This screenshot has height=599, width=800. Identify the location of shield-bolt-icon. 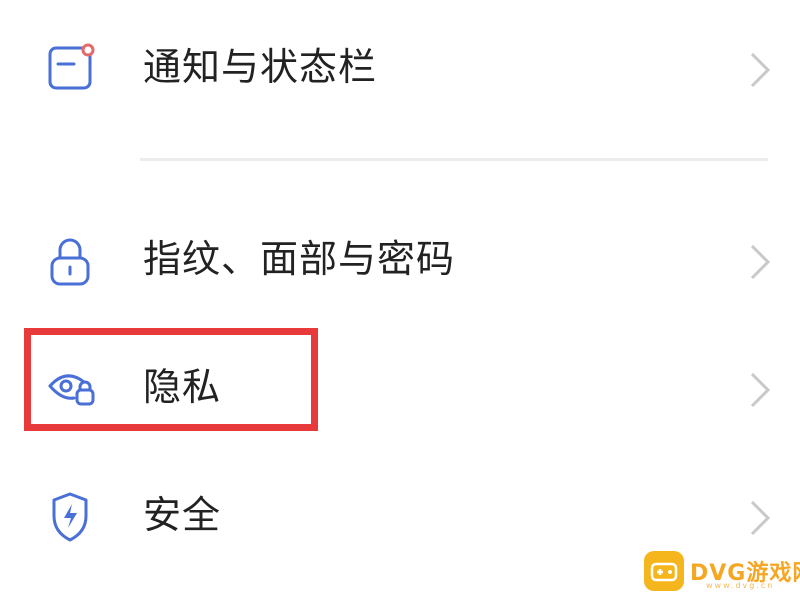
(72, 516).